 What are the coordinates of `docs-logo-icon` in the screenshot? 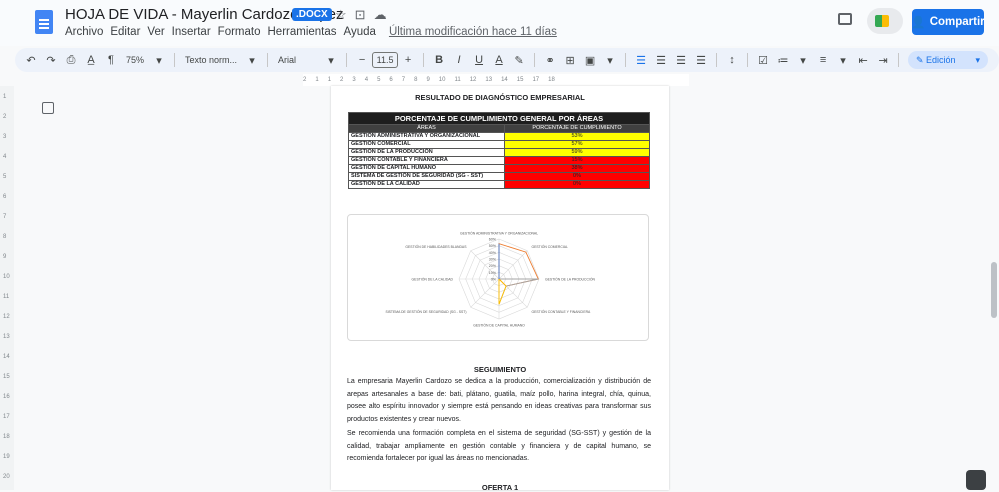 It's located at (44, 22).